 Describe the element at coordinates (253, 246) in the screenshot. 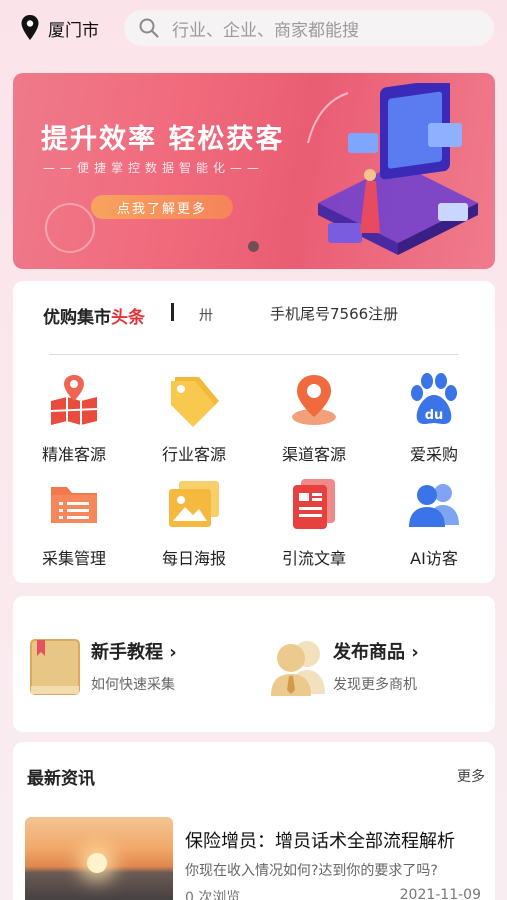

I see `carousel-indicator` at that location.